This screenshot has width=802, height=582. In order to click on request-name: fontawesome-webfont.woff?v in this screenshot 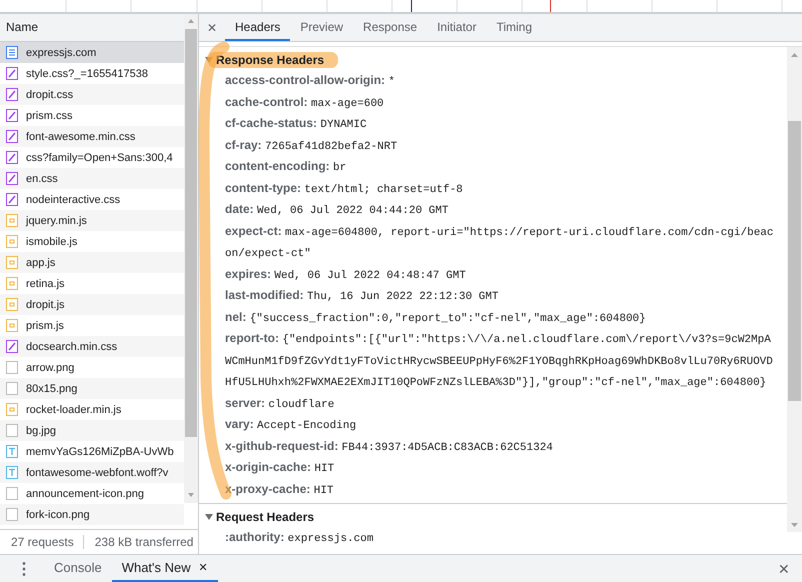, I will do `click(97, 472)`.